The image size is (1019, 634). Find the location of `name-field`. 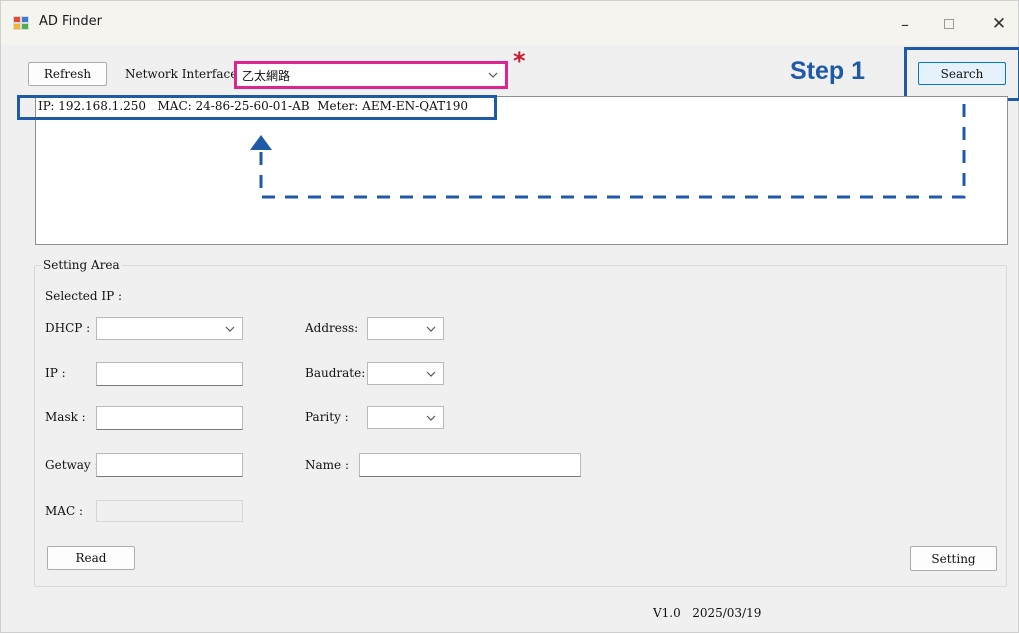

name-field is located at coordinates (470, 465).